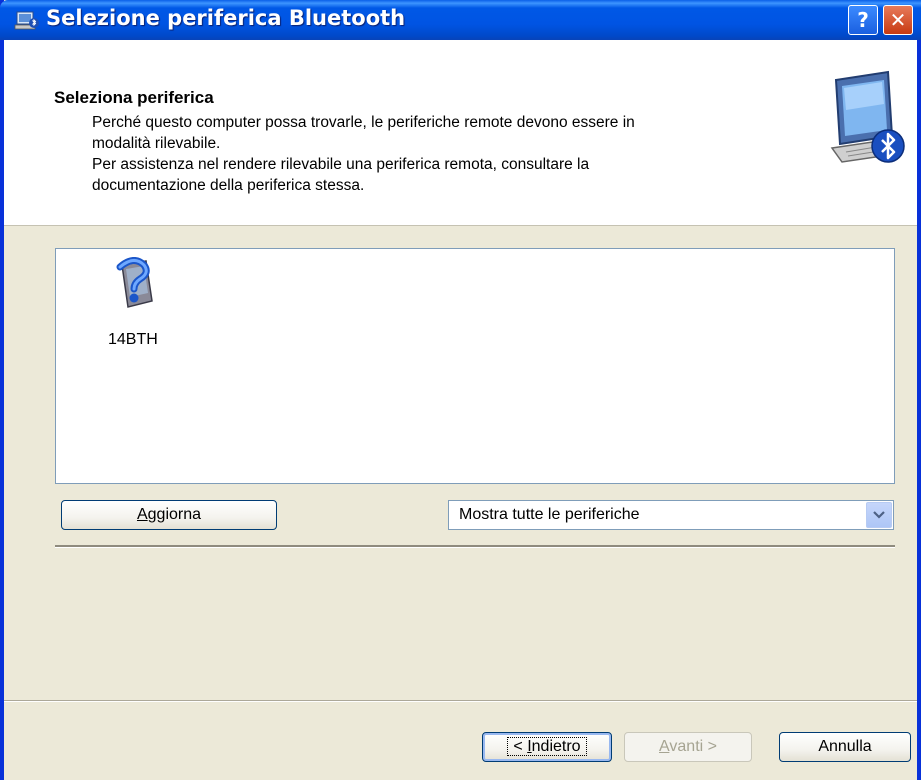 The height and width of the screenshot is (780, 921). Describe the element at coordinates (898, 20) in the screenshot. I see `close-button: ✕` at that location.